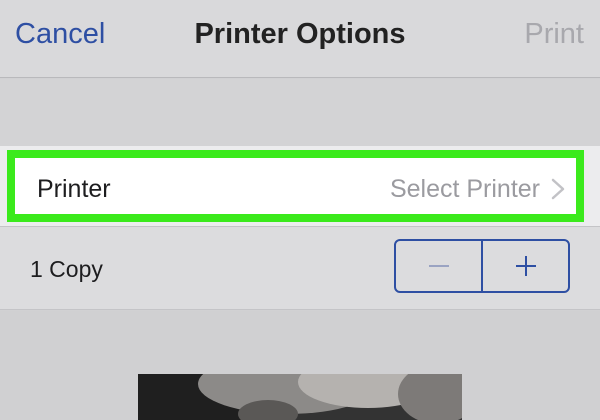  I want to click on printer-label: Printer, so click(74, 189).